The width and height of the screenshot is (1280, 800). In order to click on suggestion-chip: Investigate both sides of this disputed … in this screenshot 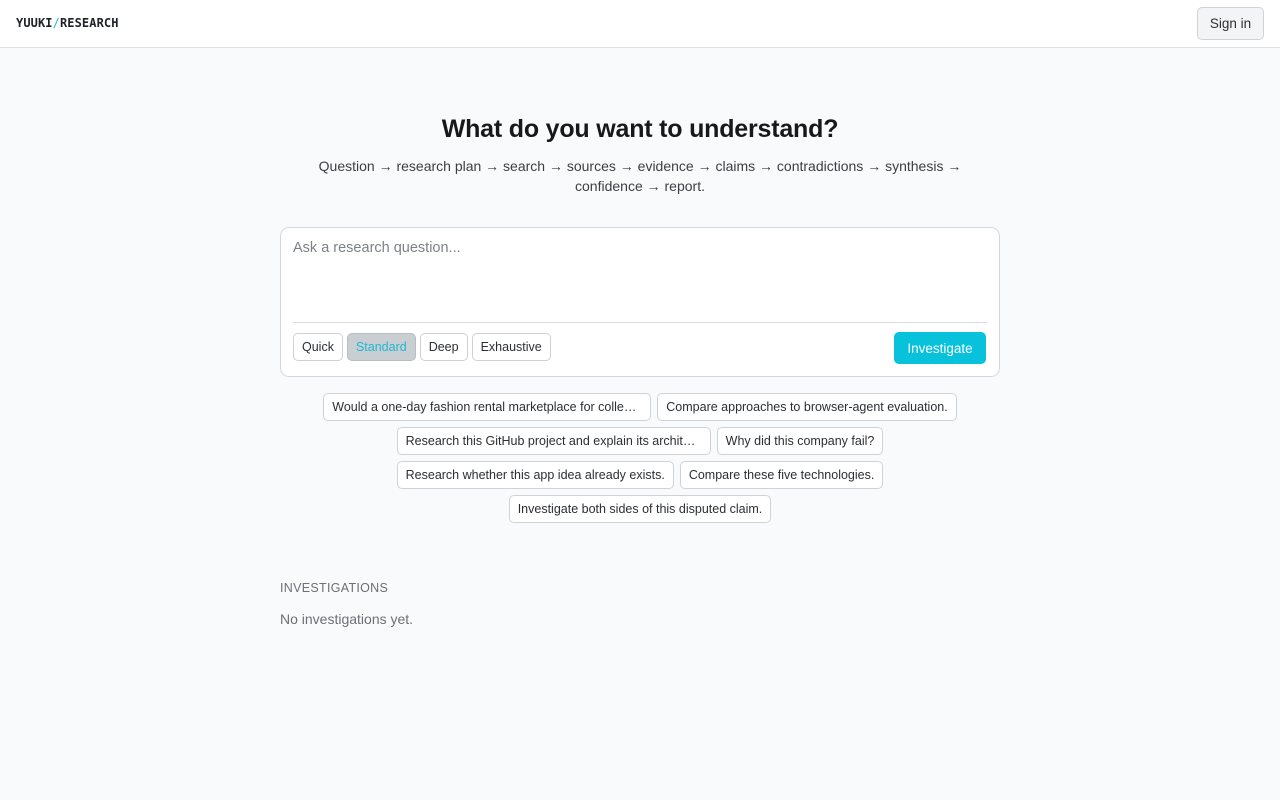, I will do `click(640, 509)`.